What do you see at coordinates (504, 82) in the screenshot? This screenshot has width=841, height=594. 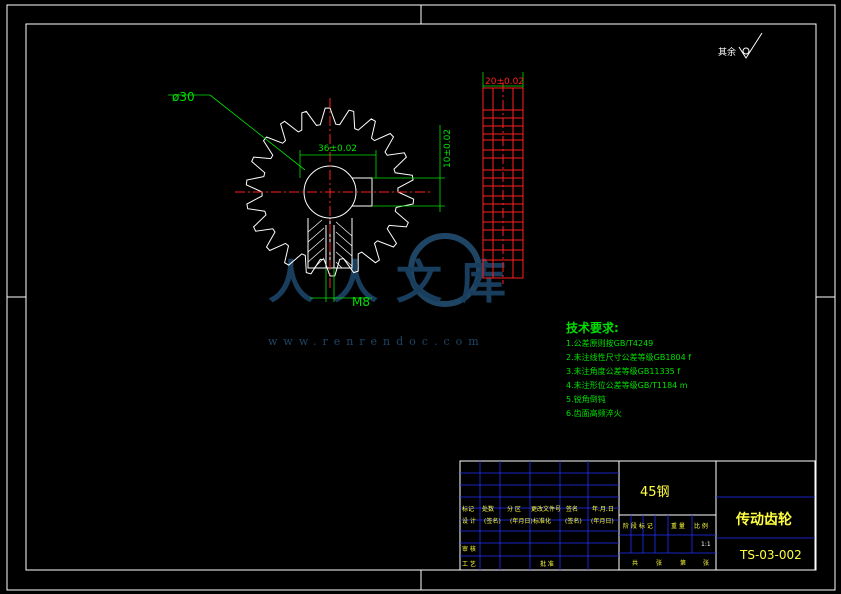 I see `dim-face-width: 20±0.02` at bounding box center [504, 82].